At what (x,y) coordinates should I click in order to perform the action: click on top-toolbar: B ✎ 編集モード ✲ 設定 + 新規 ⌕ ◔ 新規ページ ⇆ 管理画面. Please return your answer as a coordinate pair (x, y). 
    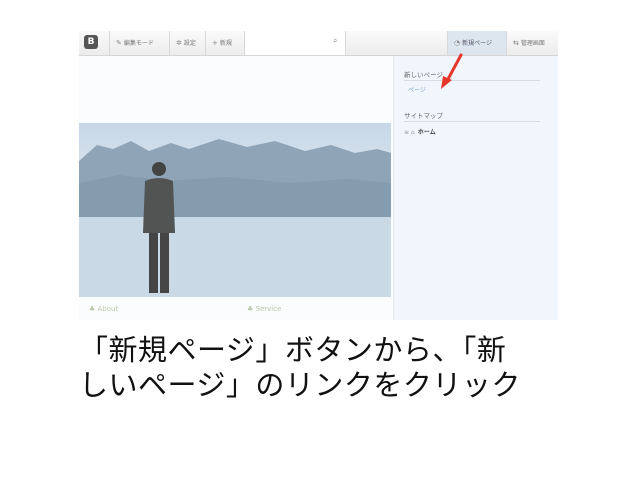
    Looking at the image, I should click on (318, 43).